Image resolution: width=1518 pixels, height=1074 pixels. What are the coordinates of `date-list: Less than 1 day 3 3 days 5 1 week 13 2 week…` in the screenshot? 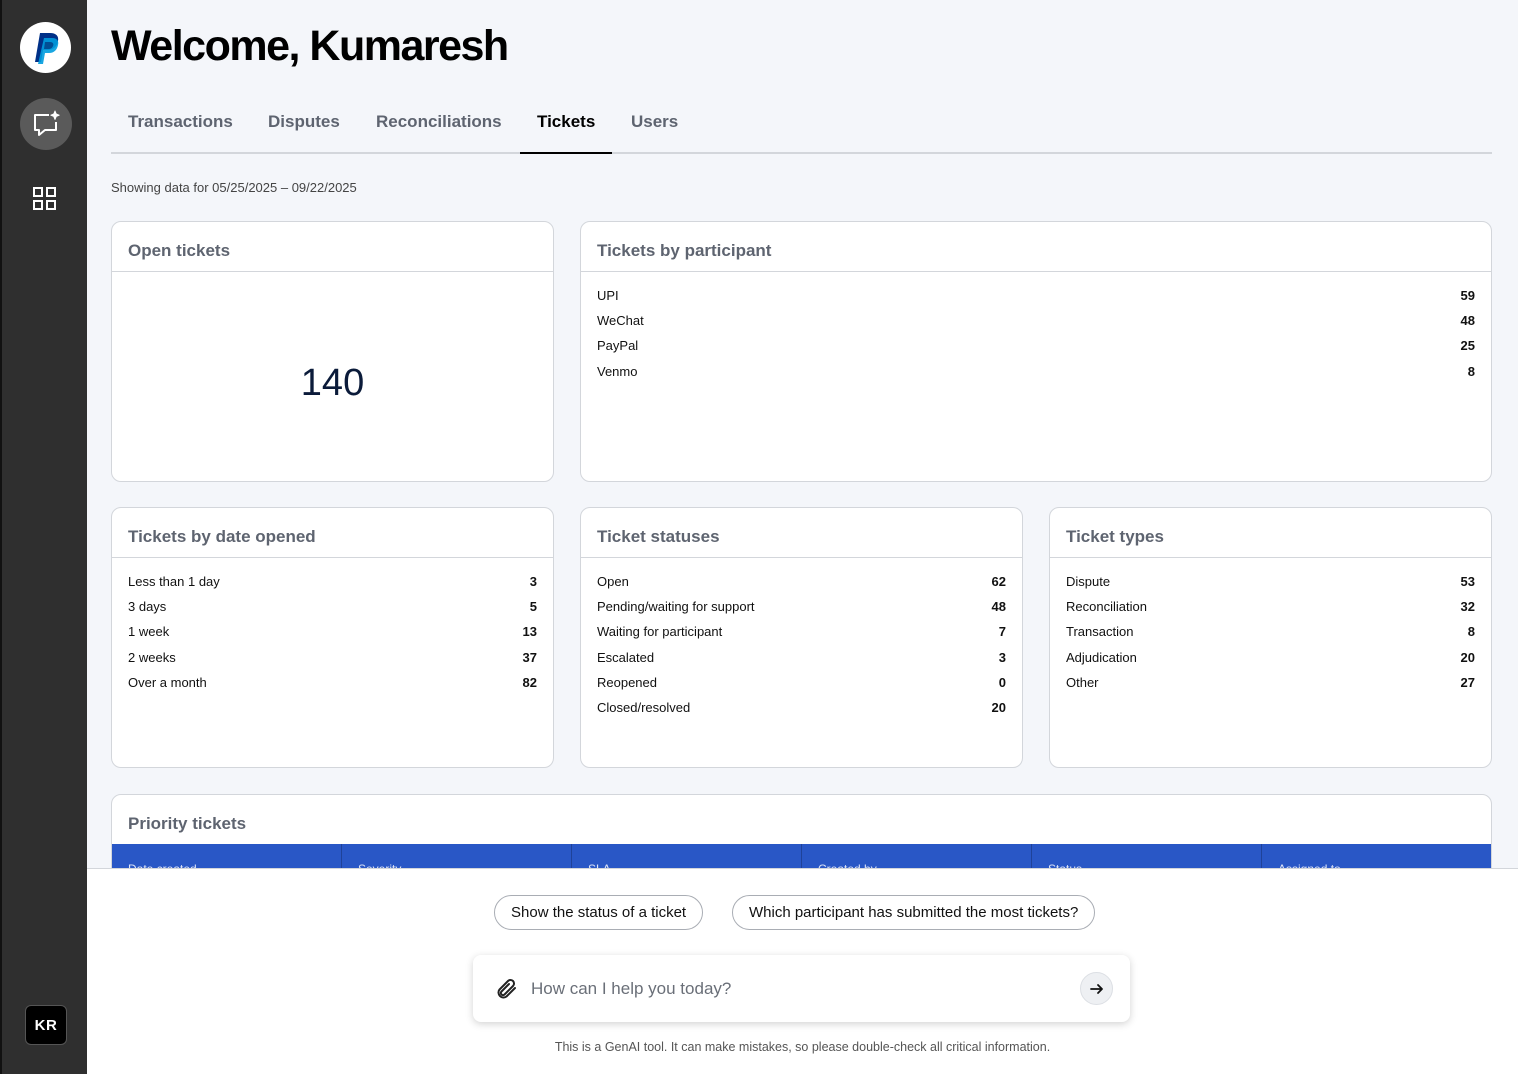 It's located at (332, 629).